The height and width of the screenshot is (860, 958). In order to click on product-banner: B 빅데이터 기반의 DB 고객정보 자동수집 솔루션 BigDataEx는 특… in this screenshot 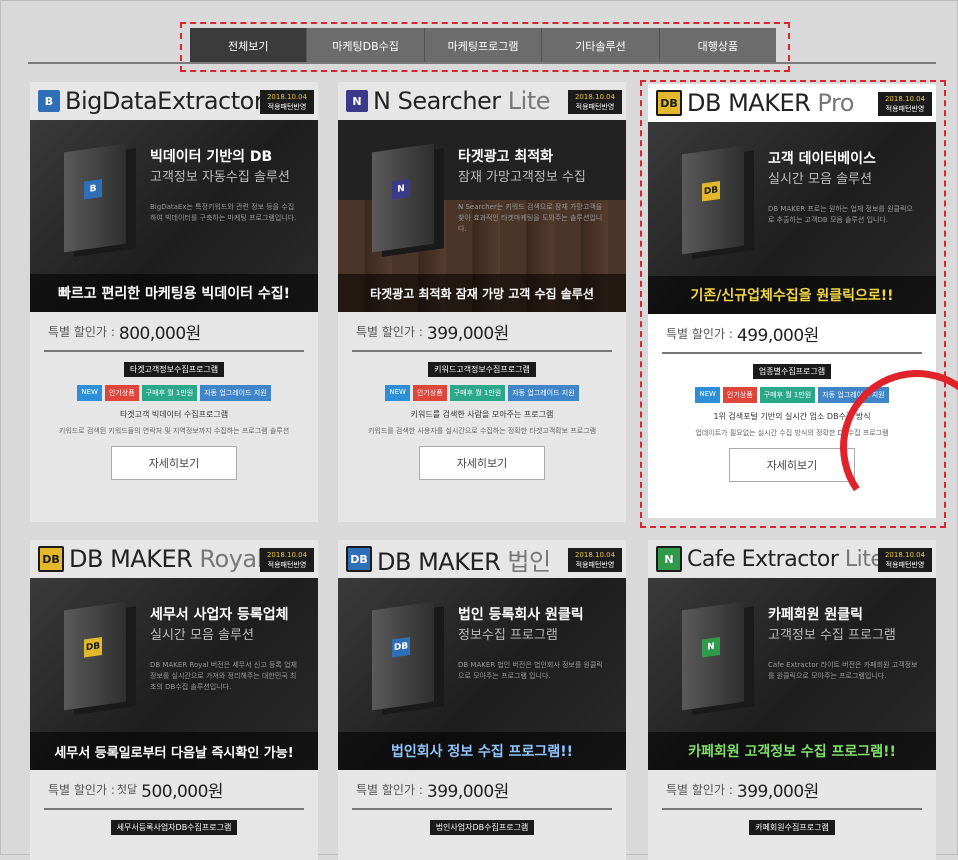, I will do `click(174, 216)`.